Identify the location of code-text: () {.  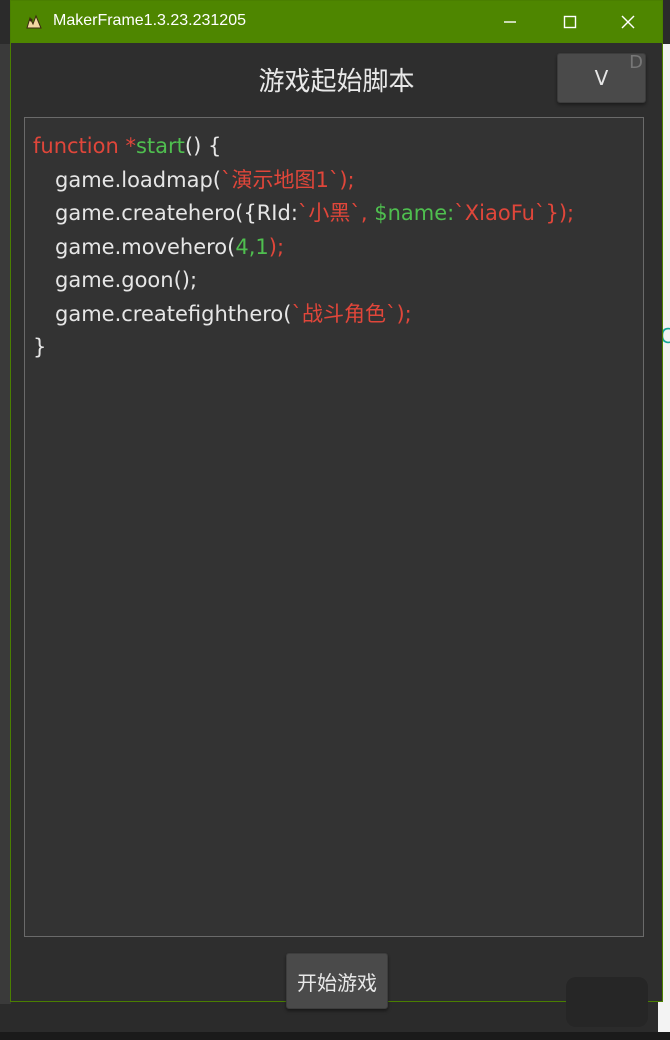
(203, 146).